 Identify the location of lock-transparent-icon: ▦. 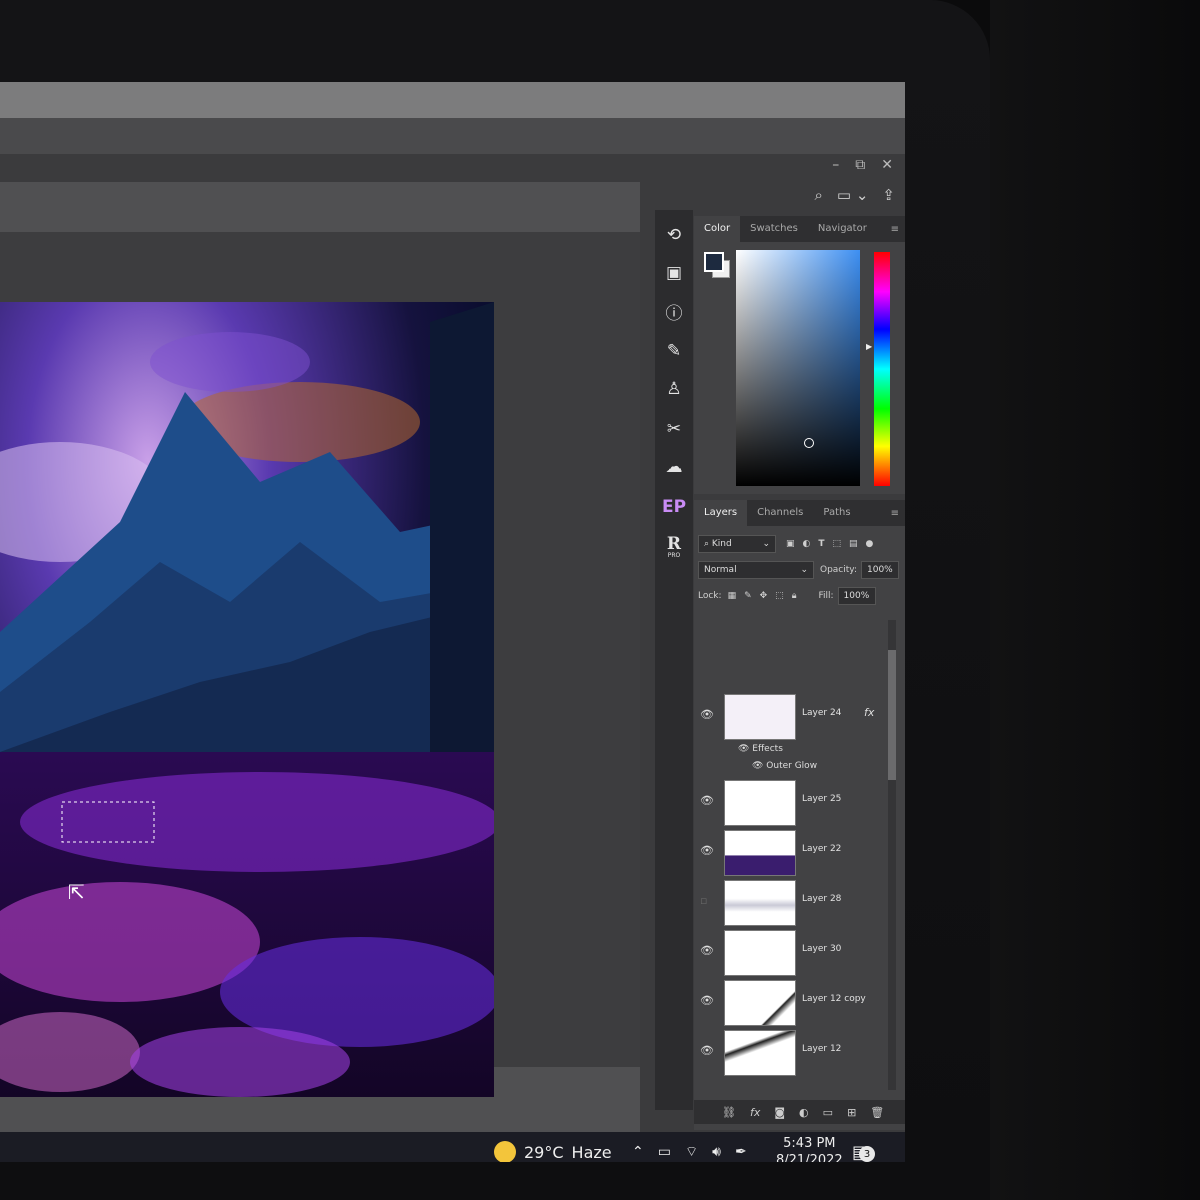
(732, 596).